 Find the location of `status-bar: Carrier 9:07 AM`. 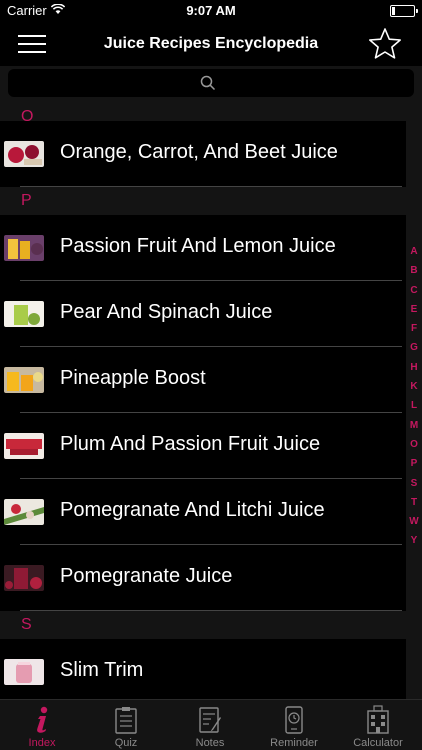

status-bar: Carrier 9:07 AM is located at coordinates (211, 11).